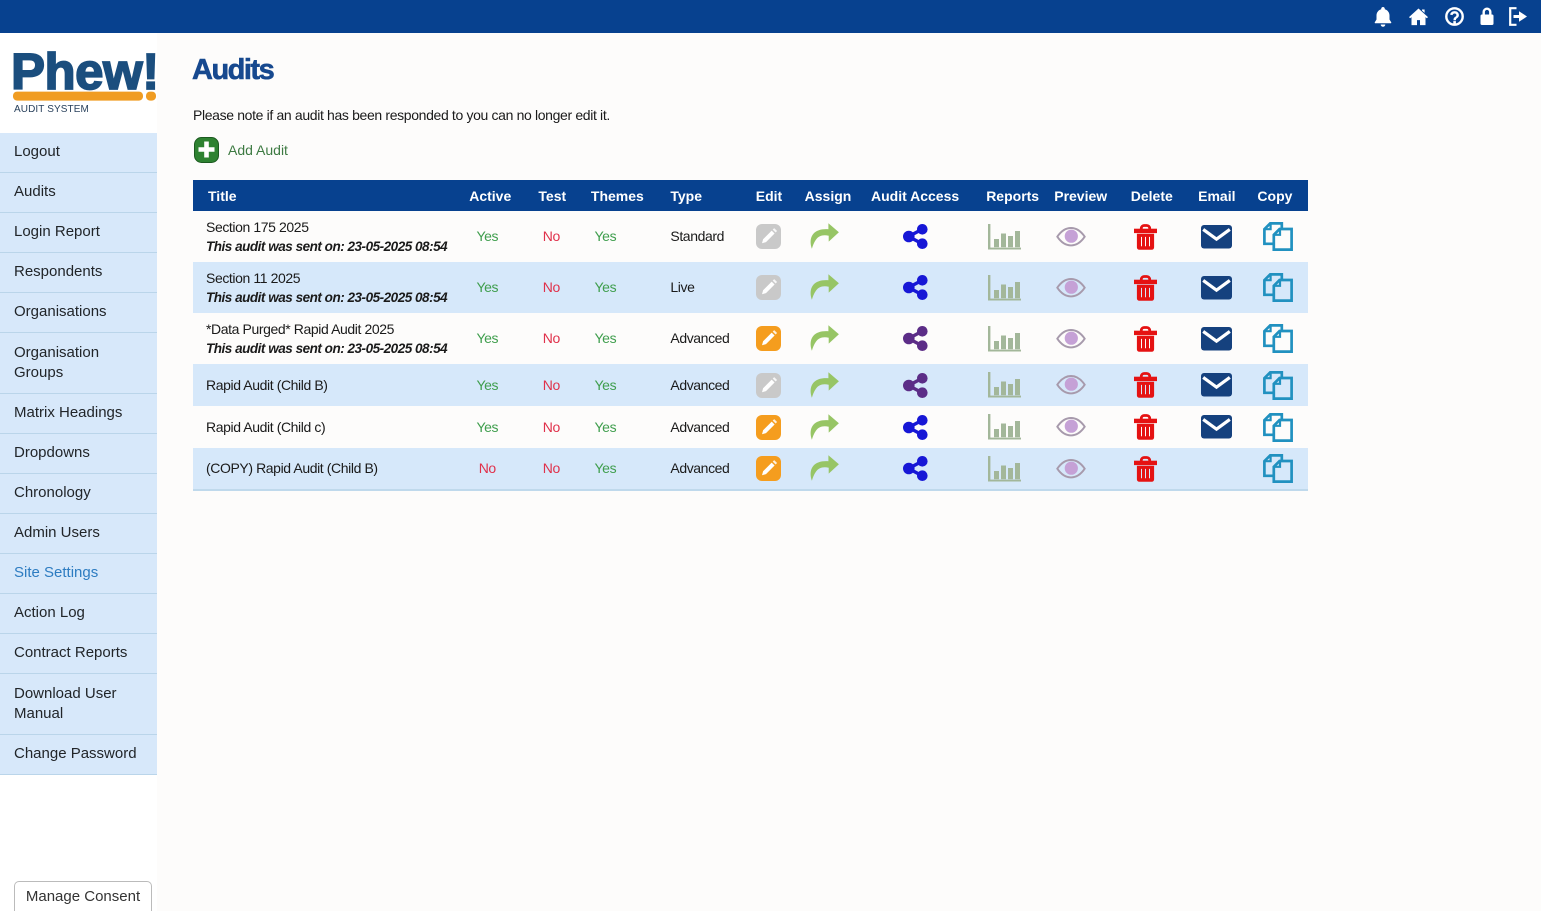  Describe the element at coordinates (51, 109) in the screenshot. I see `svg-text: AUDIT SYSTEM` at that location.